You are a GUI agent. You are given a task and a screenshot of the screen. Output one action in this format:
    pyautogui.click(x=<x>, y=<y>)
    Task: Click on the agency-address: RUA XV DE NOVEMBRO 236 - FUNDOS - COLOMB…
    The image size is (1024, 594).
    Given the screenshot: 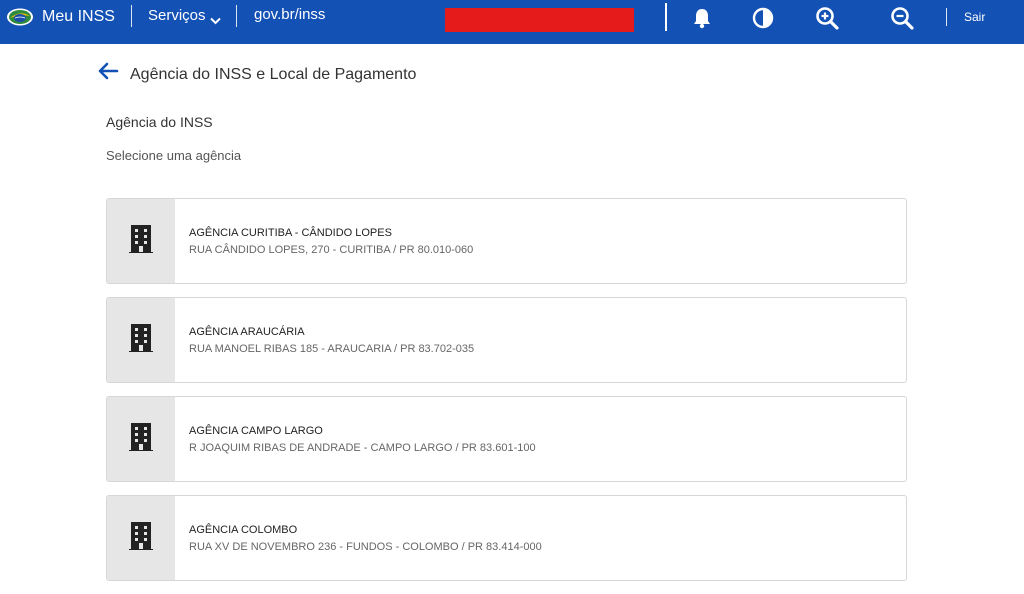 What is the action you would take?
    pyautogui.click(x=365, y=547)
    